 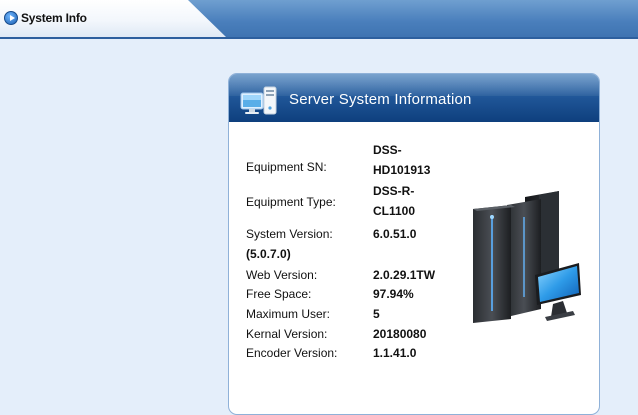 What do you see at coordinates (292, 353) in the screenshot?
I see `encoder-version-label: Encoder Version:` at bounding box center [292, 353].